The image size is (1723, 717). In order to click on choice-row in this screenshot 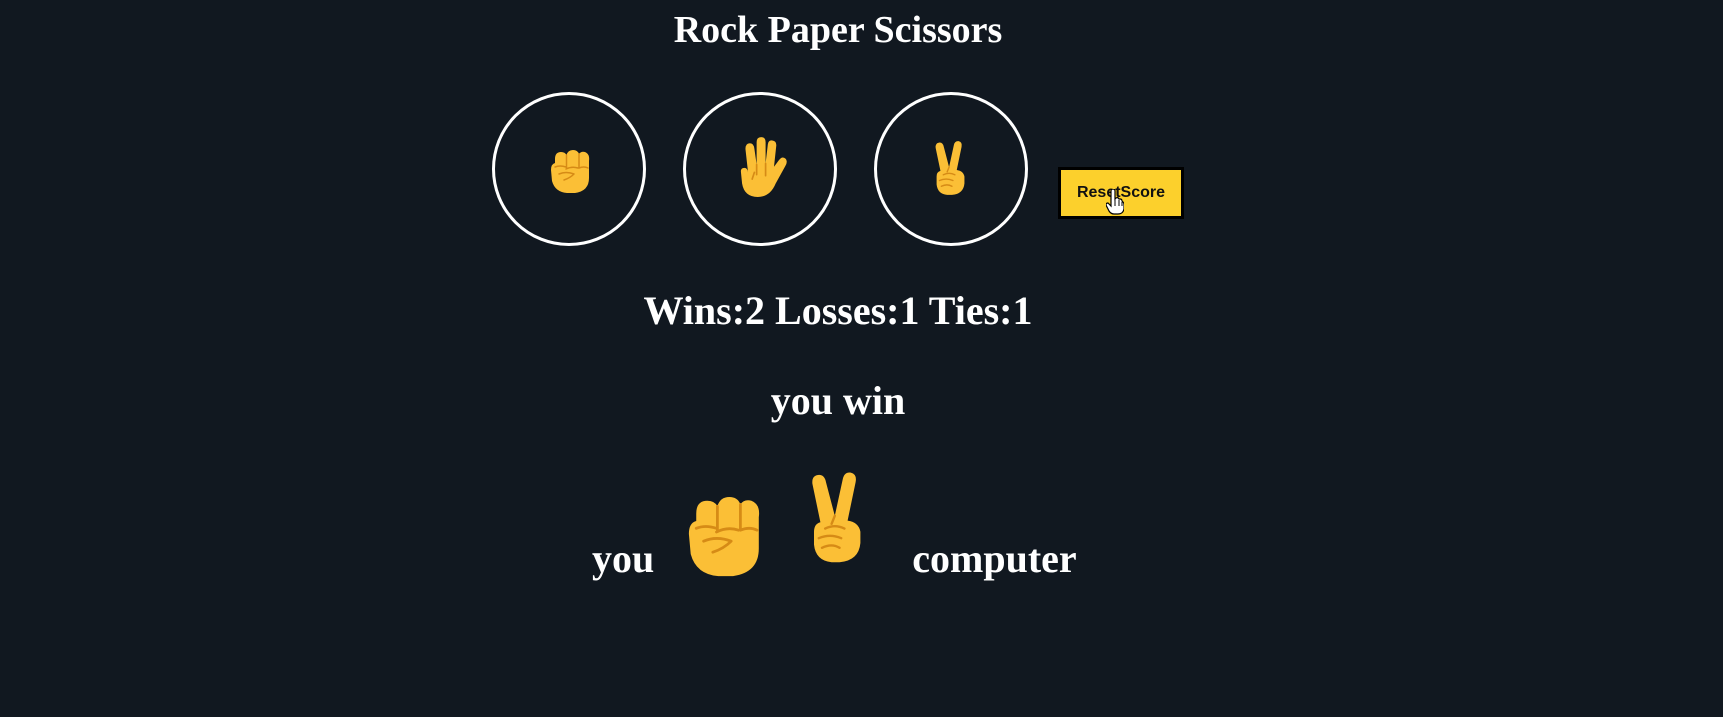, I will do `click(760, 169)`.